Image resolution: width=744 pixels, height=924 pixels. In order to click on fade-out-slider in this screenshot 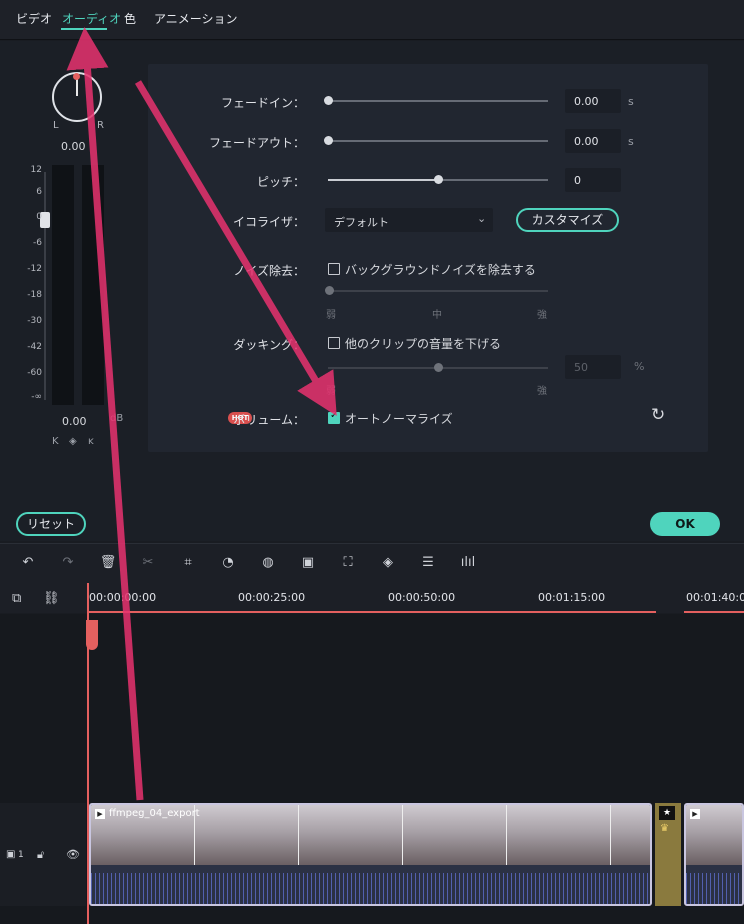, I will do `click(438, 141)`.